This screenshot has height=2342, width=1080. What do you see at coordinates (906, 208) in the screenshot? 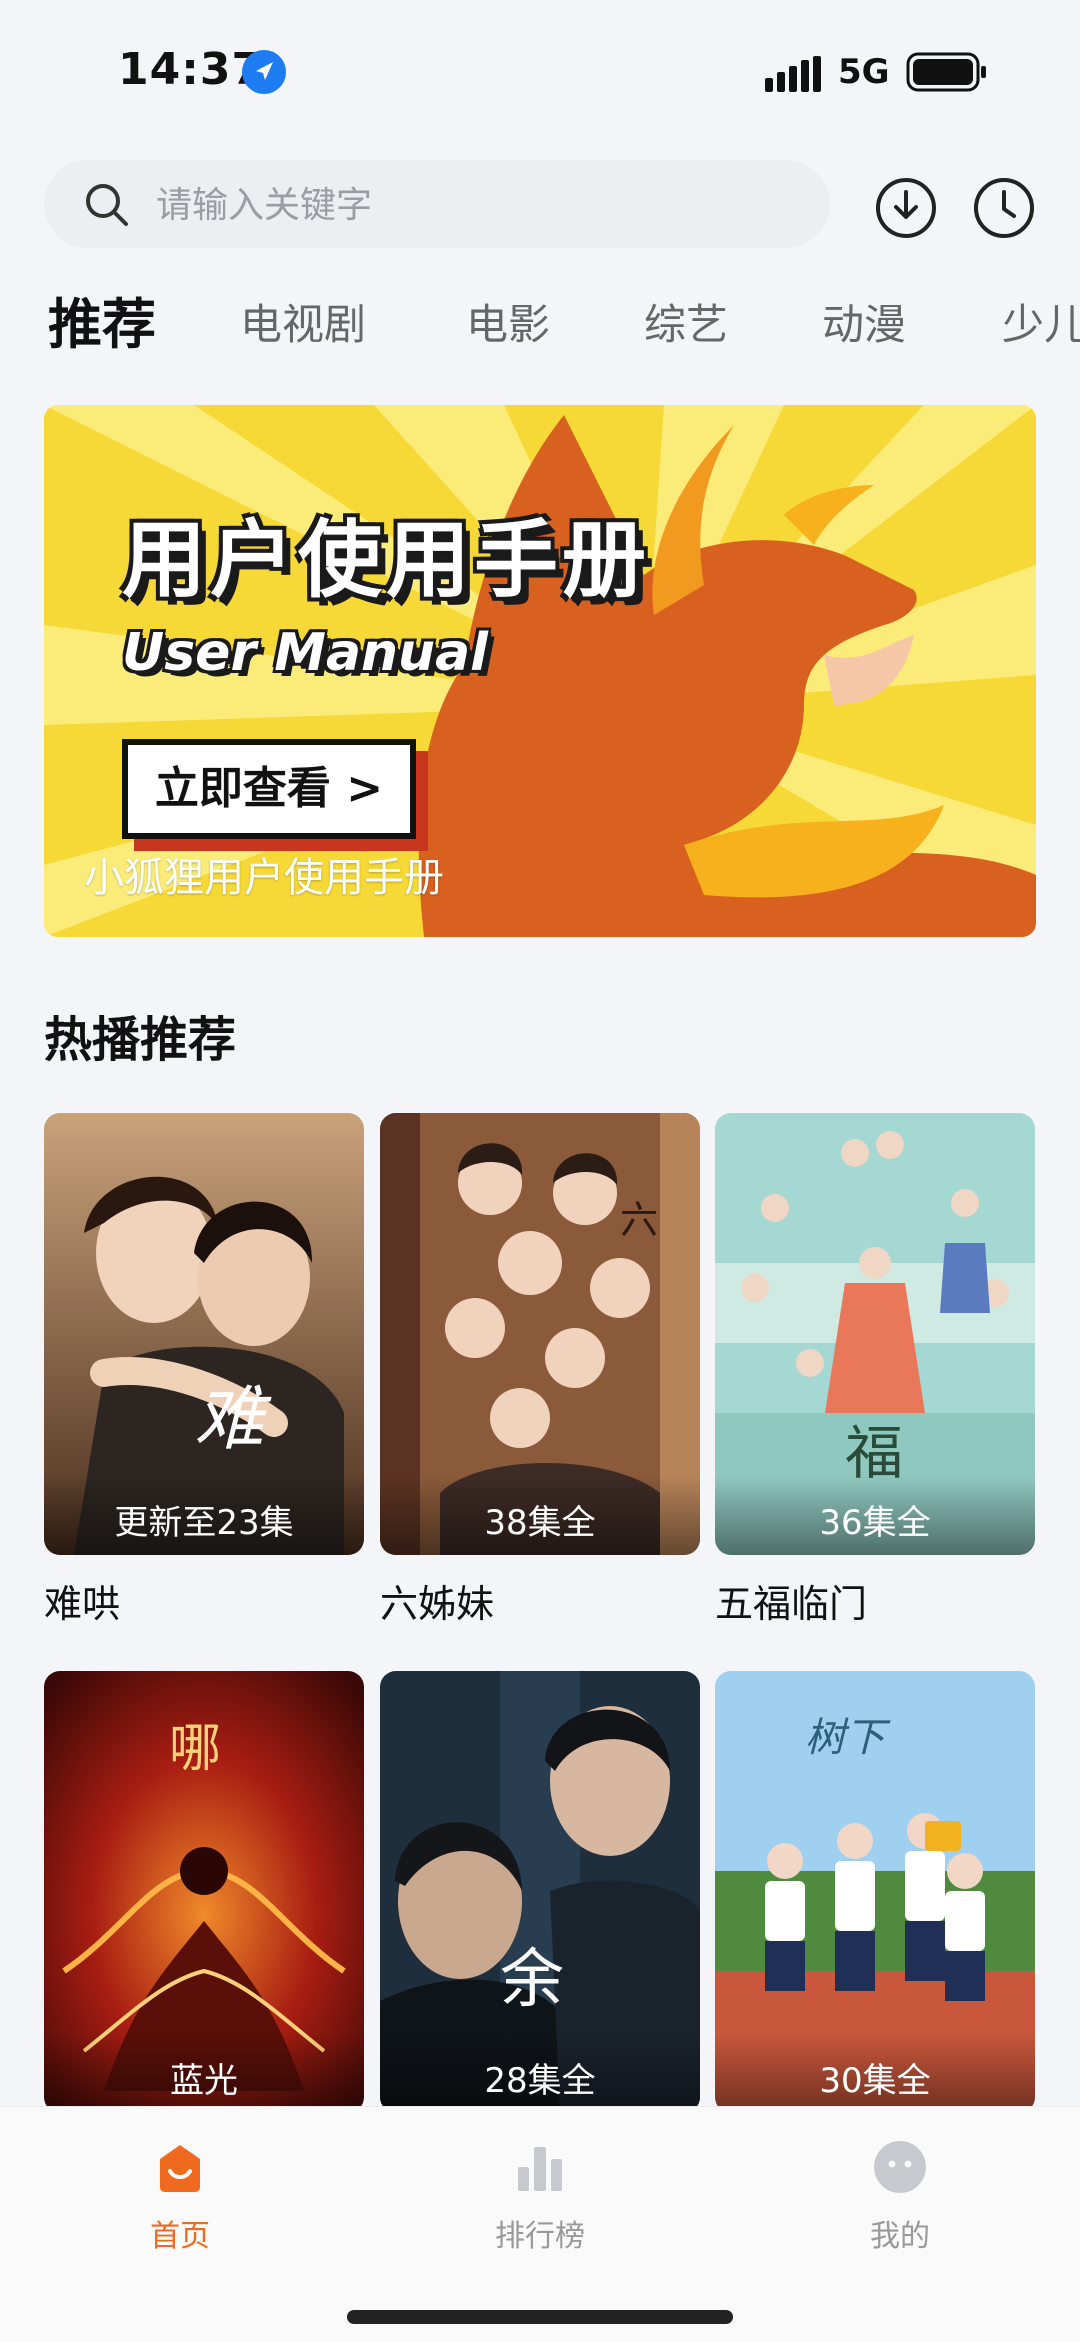
I see `download-icon` at bounding box center [906, 208].